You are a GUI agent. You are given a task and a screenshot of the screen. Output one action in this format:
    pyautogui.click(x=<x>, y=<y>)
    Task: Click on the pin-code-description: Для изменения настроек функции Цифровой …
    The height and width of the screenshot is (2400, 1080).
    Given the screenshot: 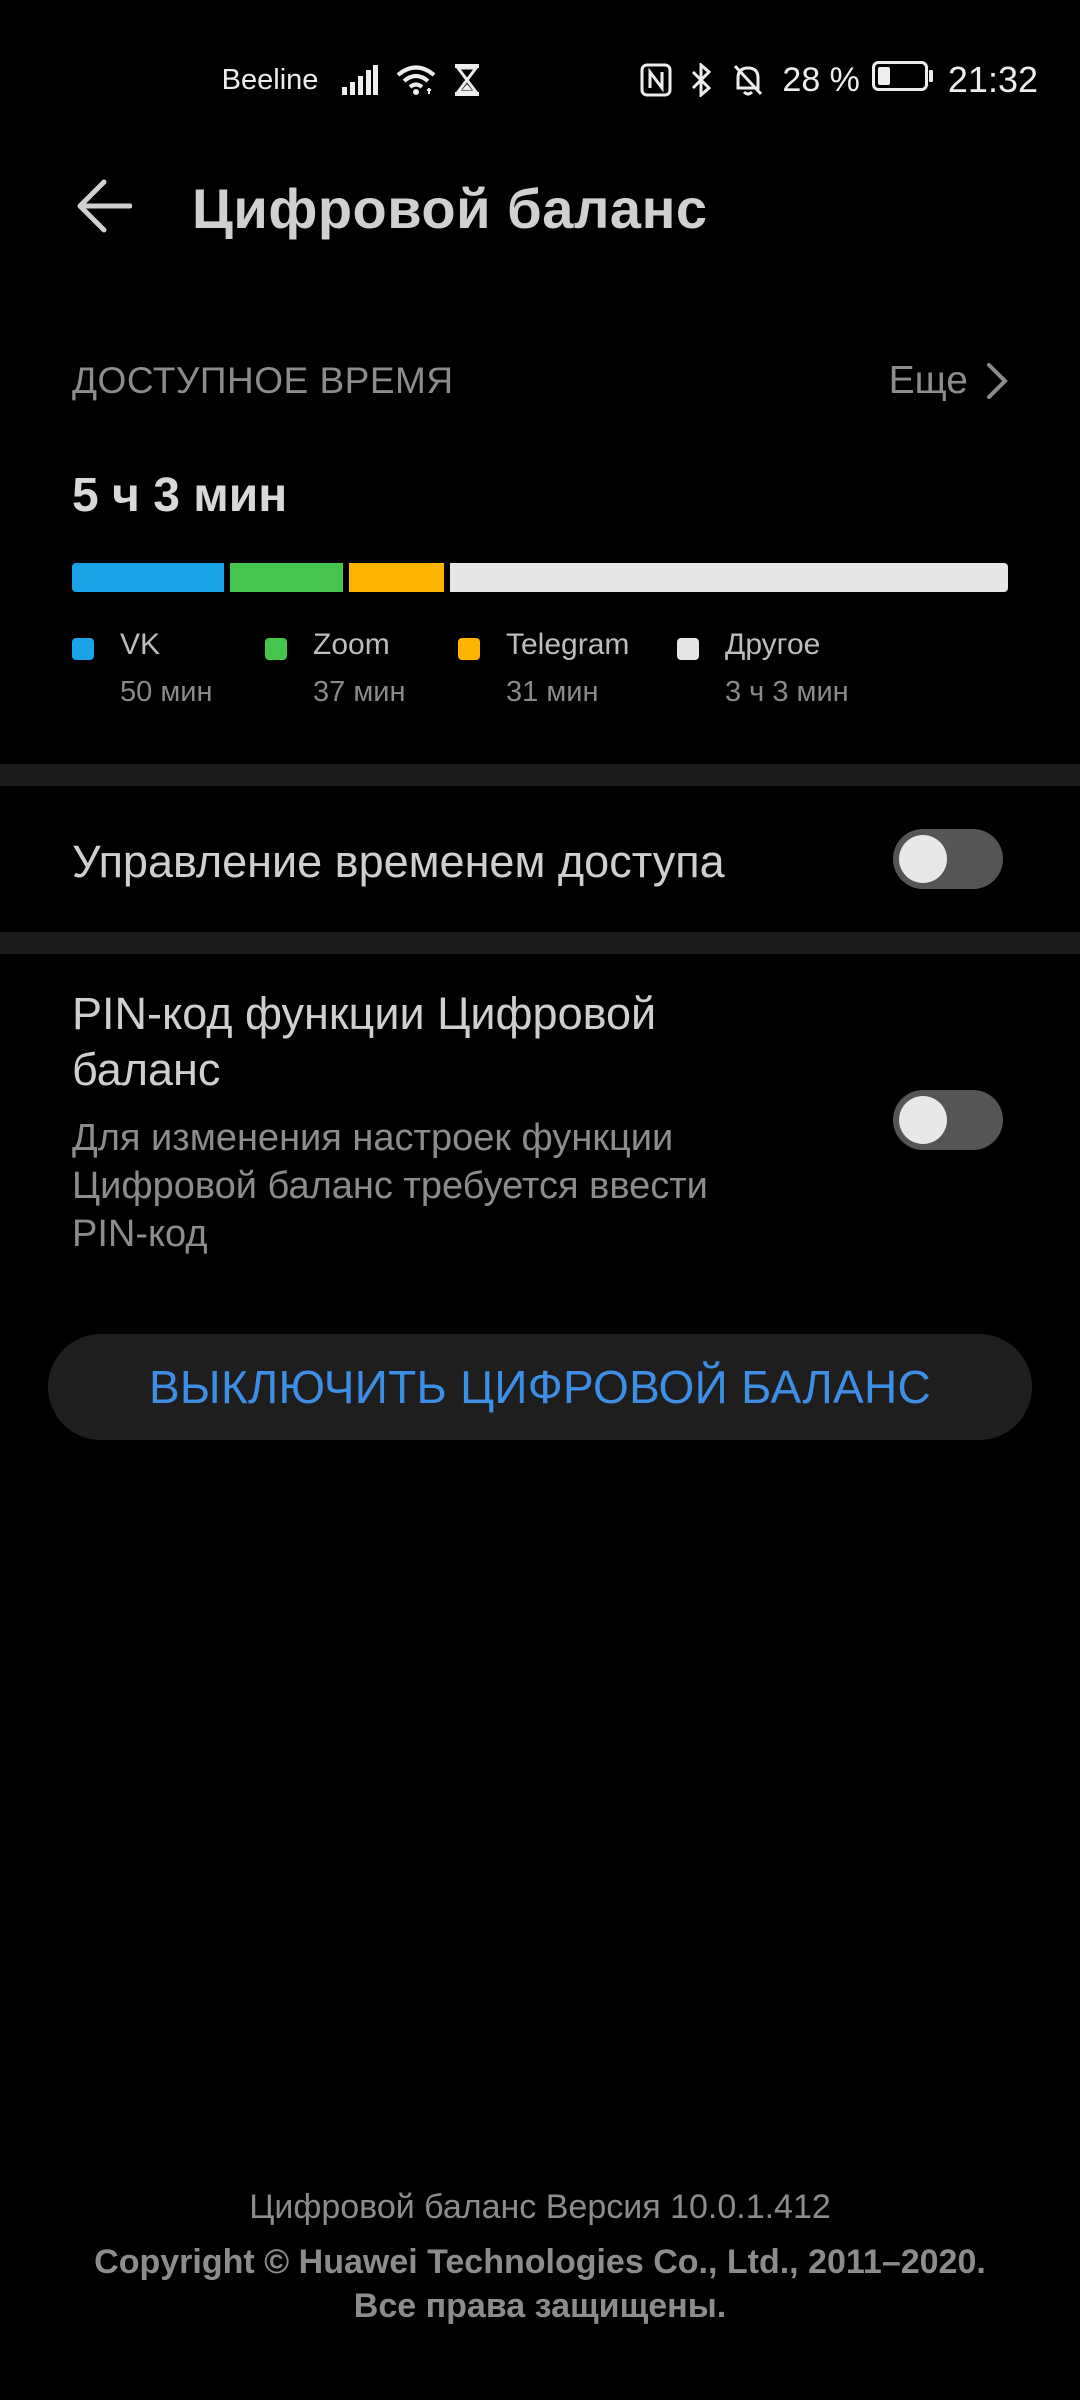 What is the action you would take?
    pyautogui.click(x=442, y=1186)
    